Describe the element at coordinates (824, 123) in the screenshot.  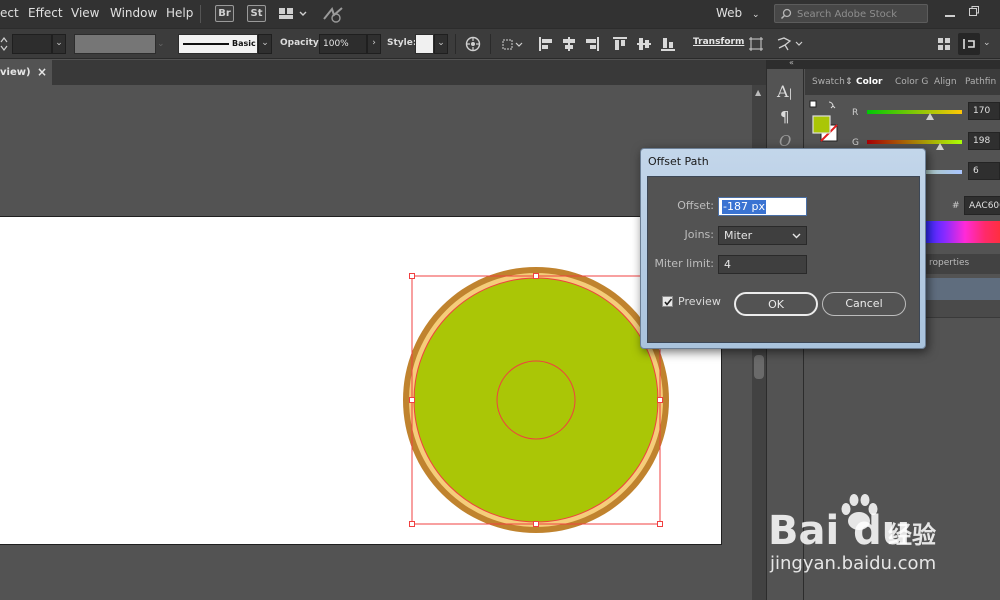
I see `fill-stroke-widget` at that location.